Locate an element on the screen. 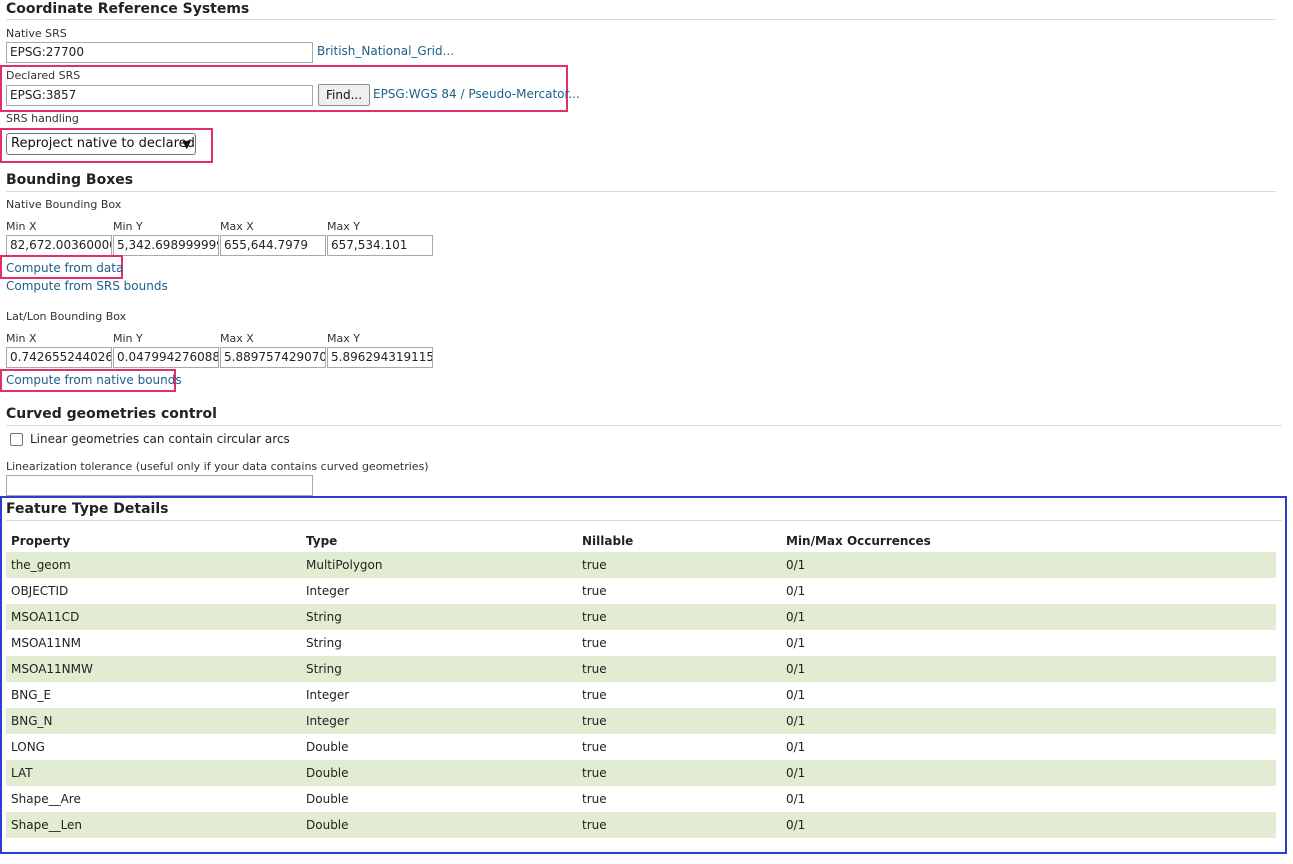 The height and width of the screenshot is (864, 1293). feature-section-title: Feature Type Details is located at coordinates (87, 509).